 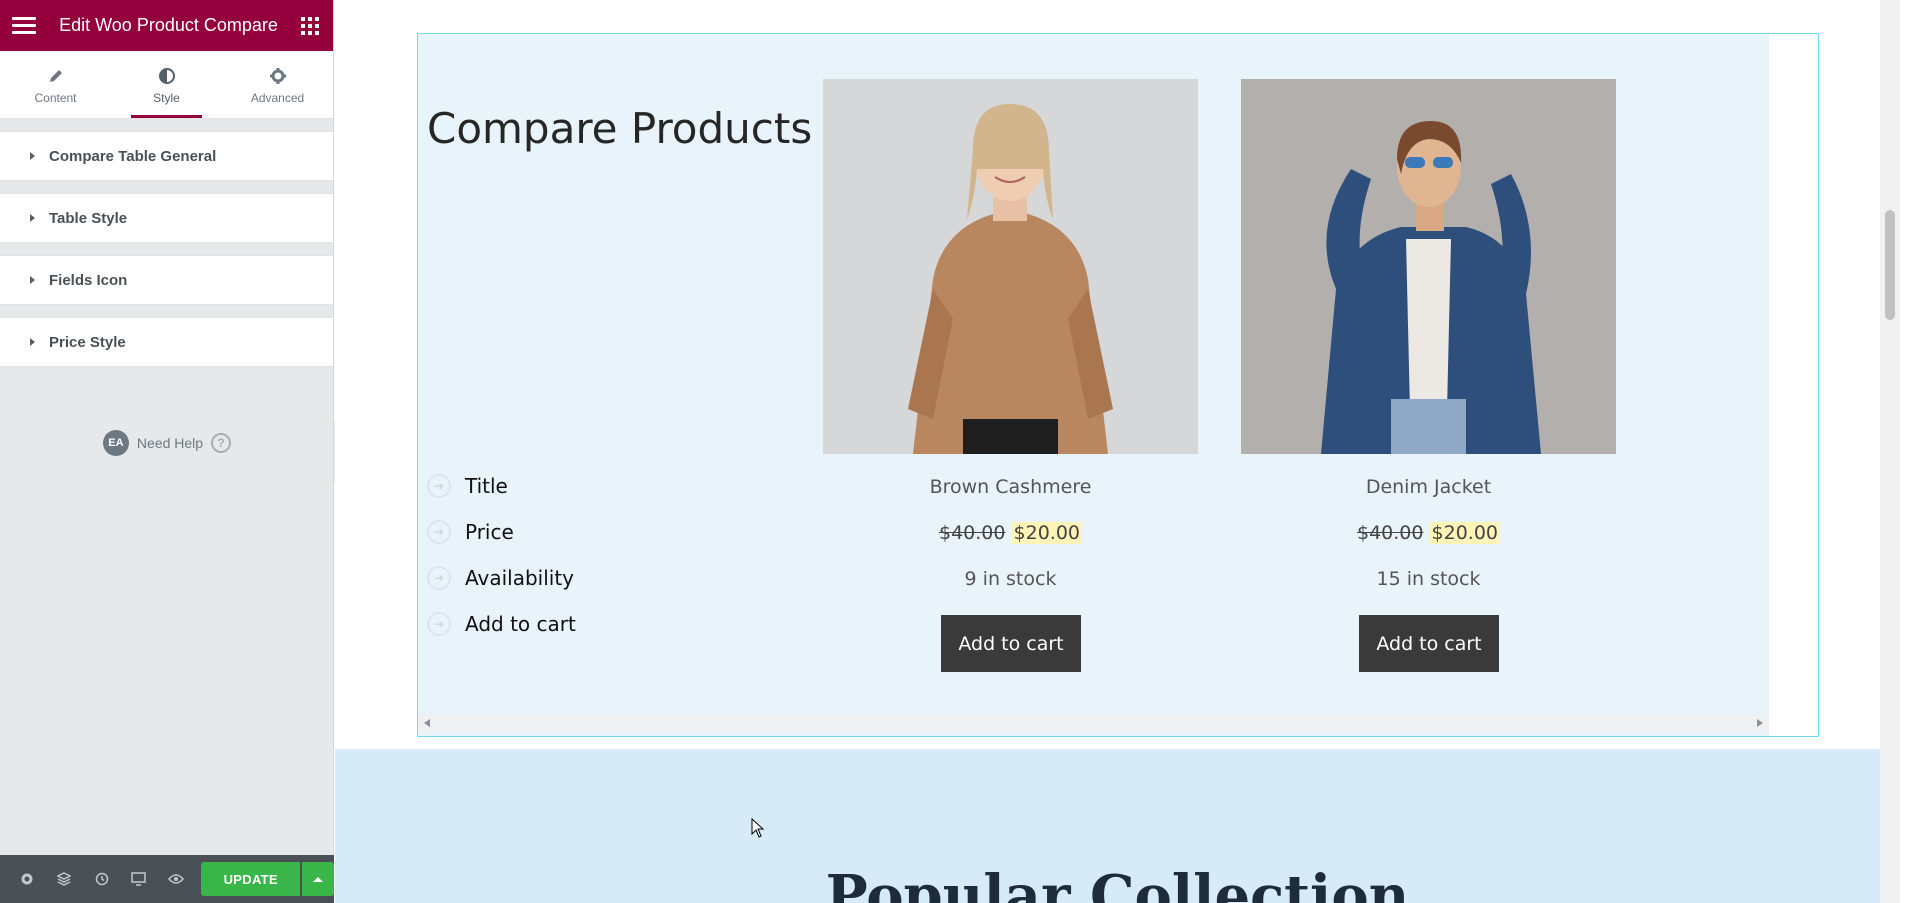 I want to click on tab-style-label: Style, so click(x=166, y=97).